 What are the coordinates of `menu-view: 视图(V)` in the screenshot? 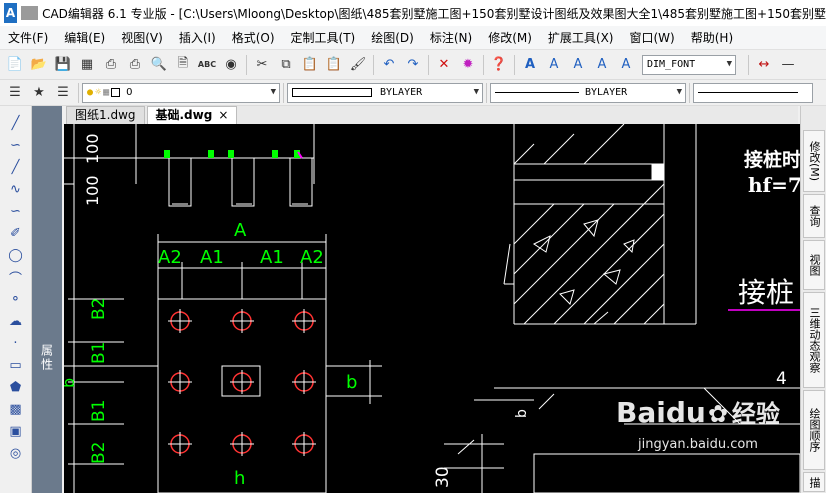 It's located at (142, 38).